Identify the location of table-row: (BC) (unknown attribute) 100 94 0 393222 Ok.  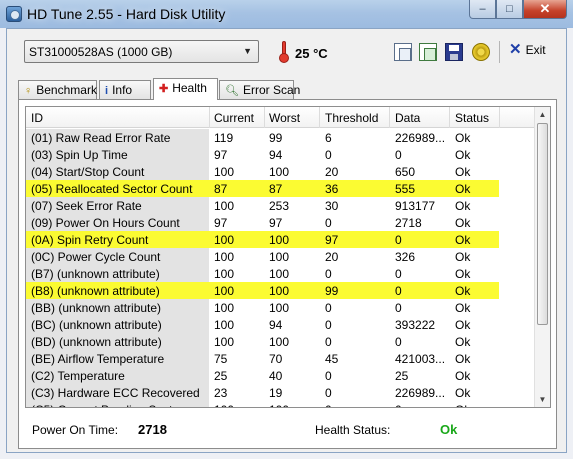
(281, 324).